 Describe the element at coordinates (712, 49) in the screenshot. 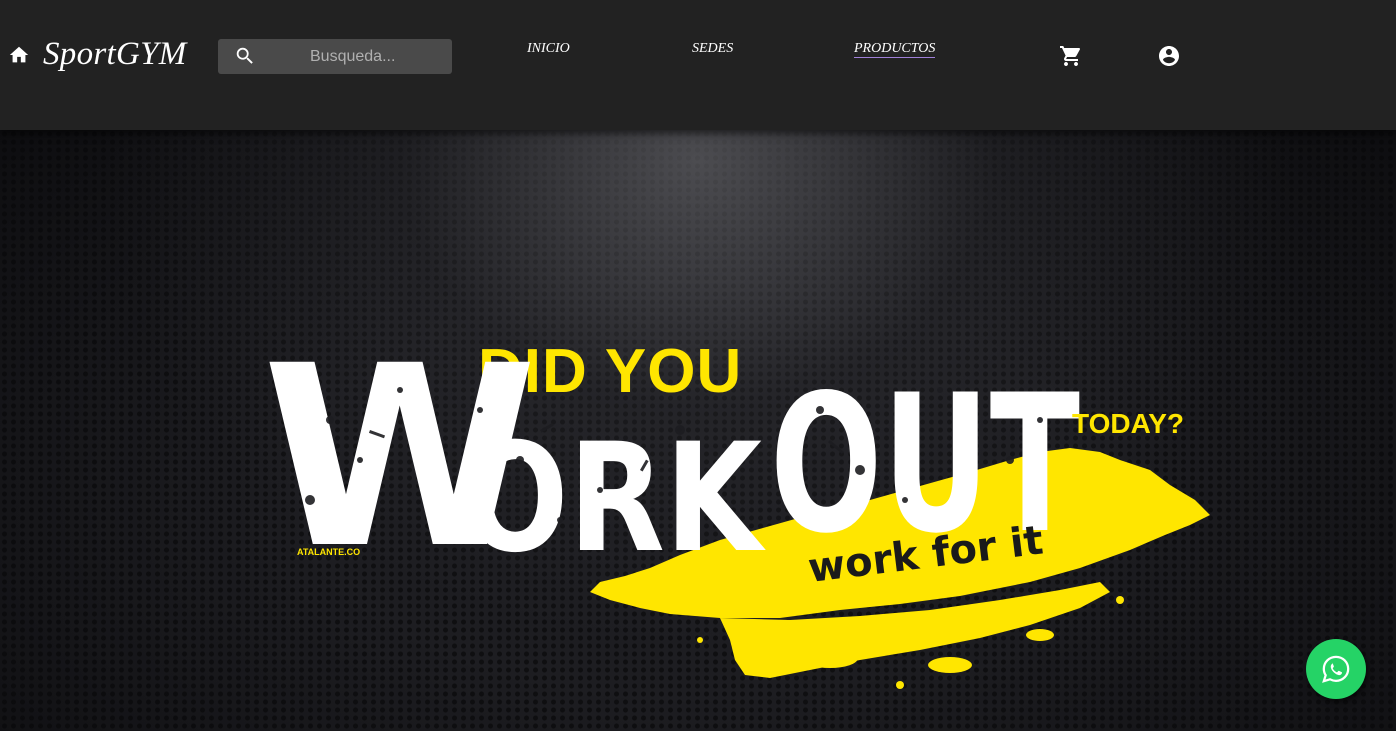

I see `nav-link-sedes: SEDES` at that location.